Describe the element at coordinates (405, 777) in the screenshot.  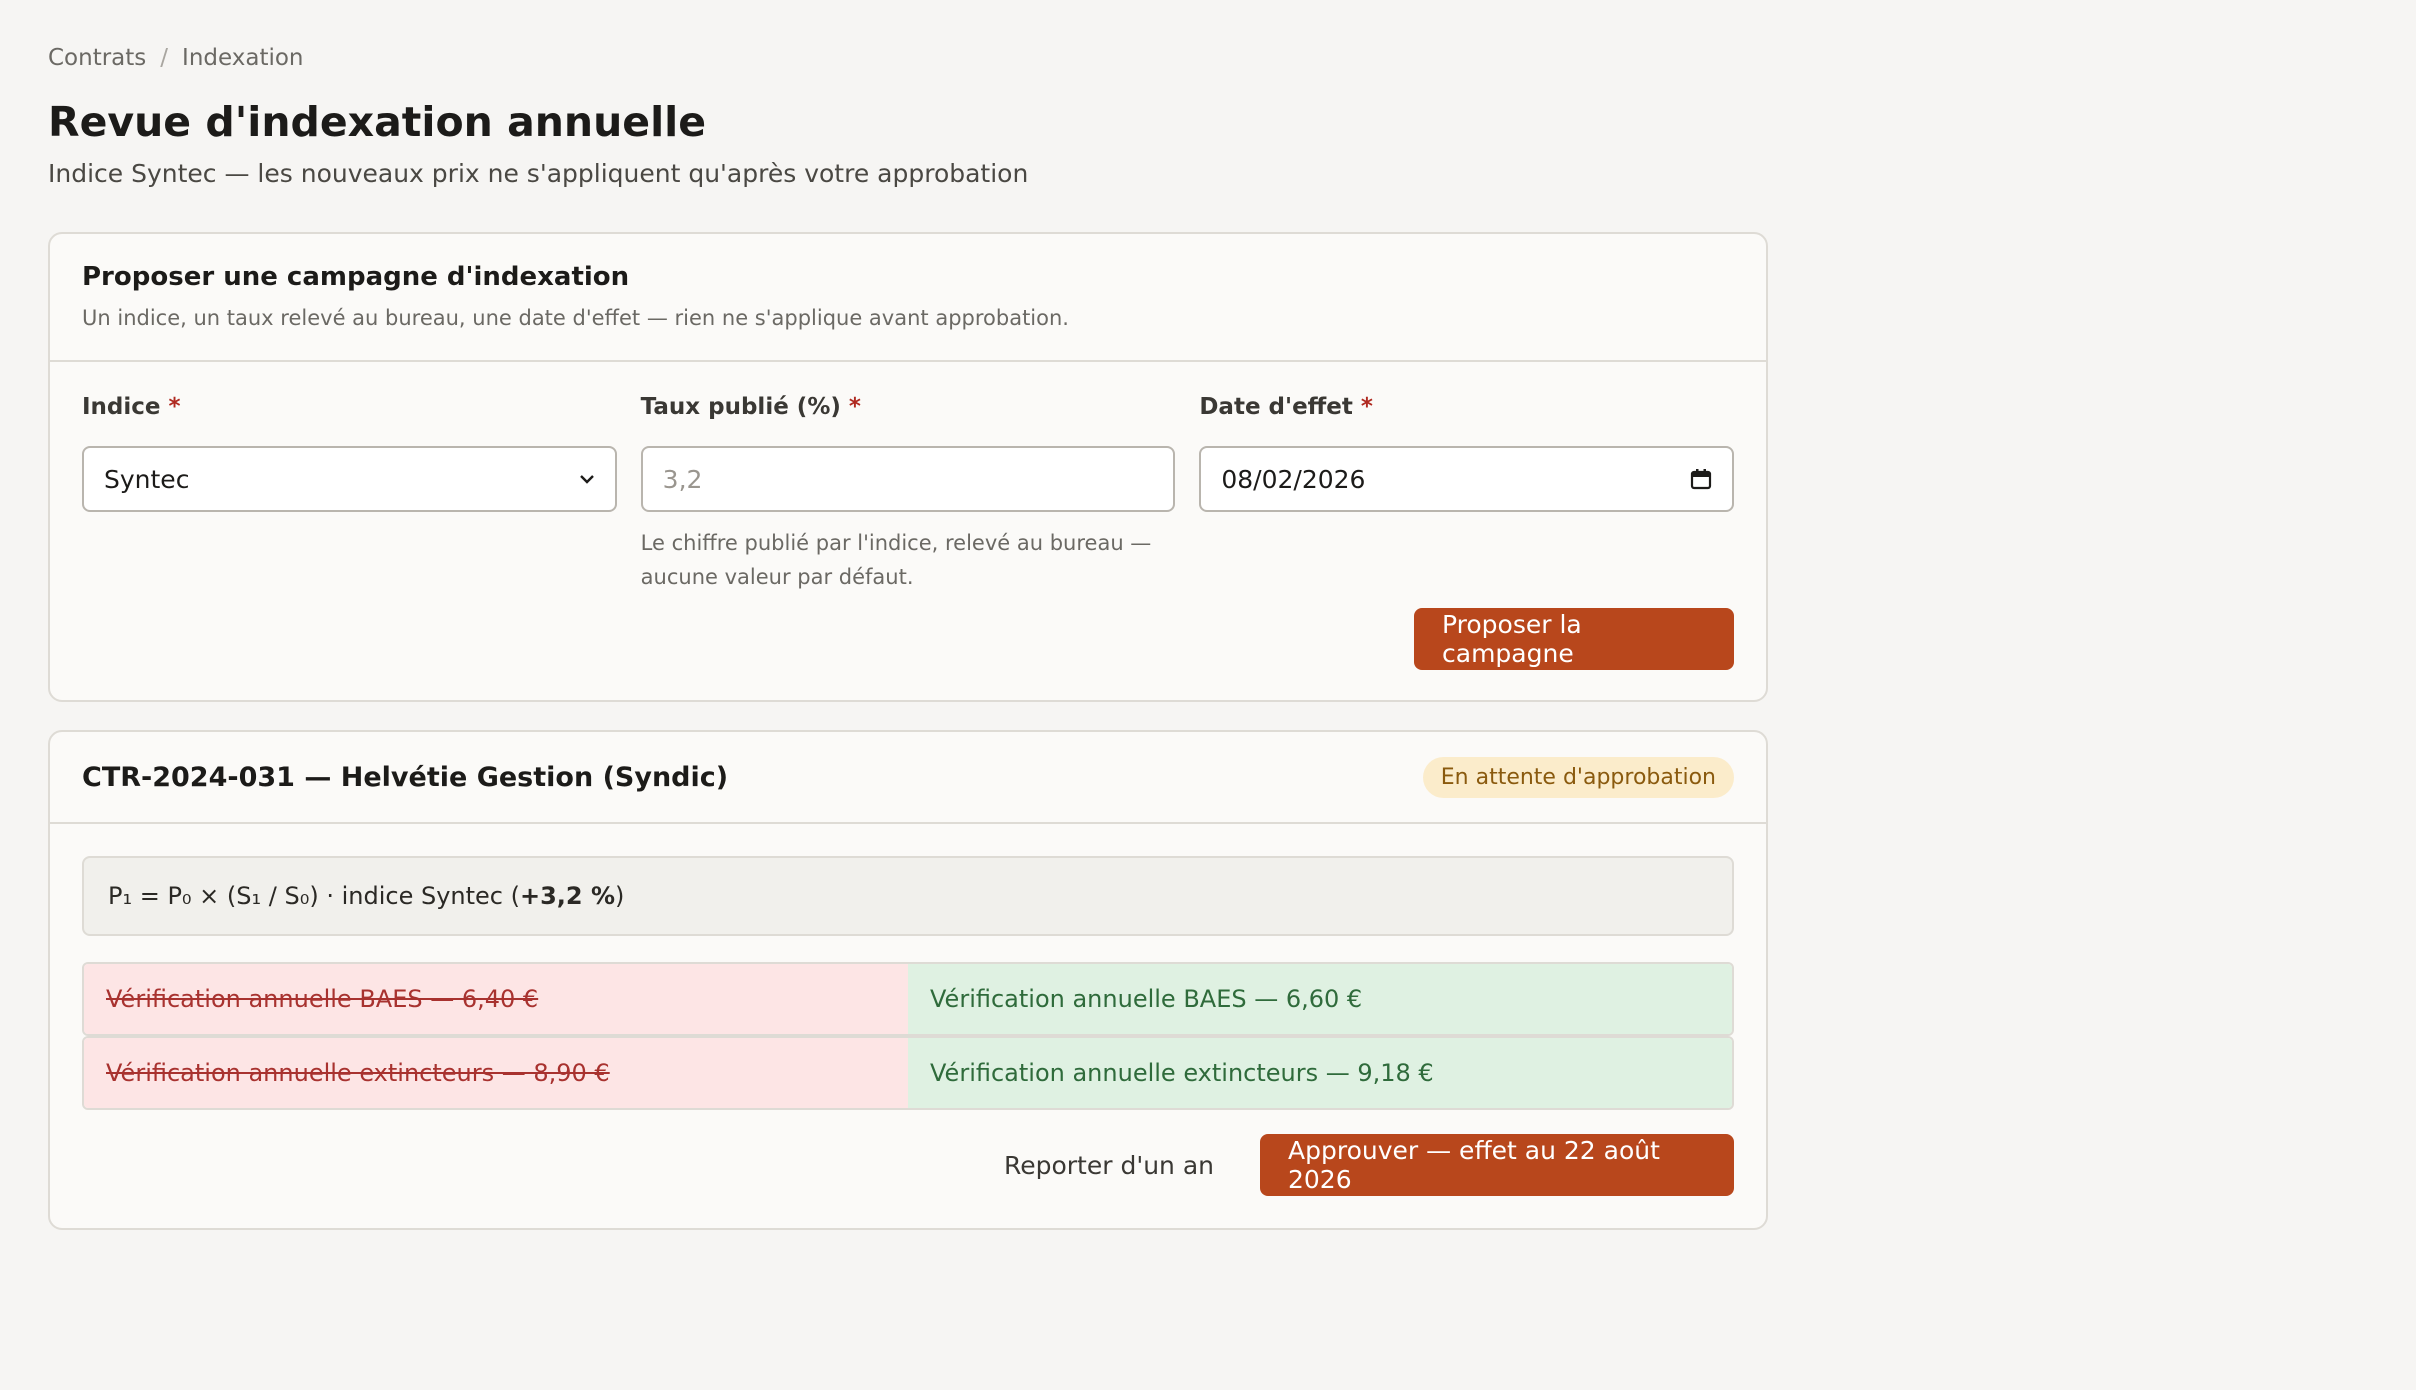
I see `contract-title: CTR-2024-031 — Helvétie Gestion (Syndic)` at that location.